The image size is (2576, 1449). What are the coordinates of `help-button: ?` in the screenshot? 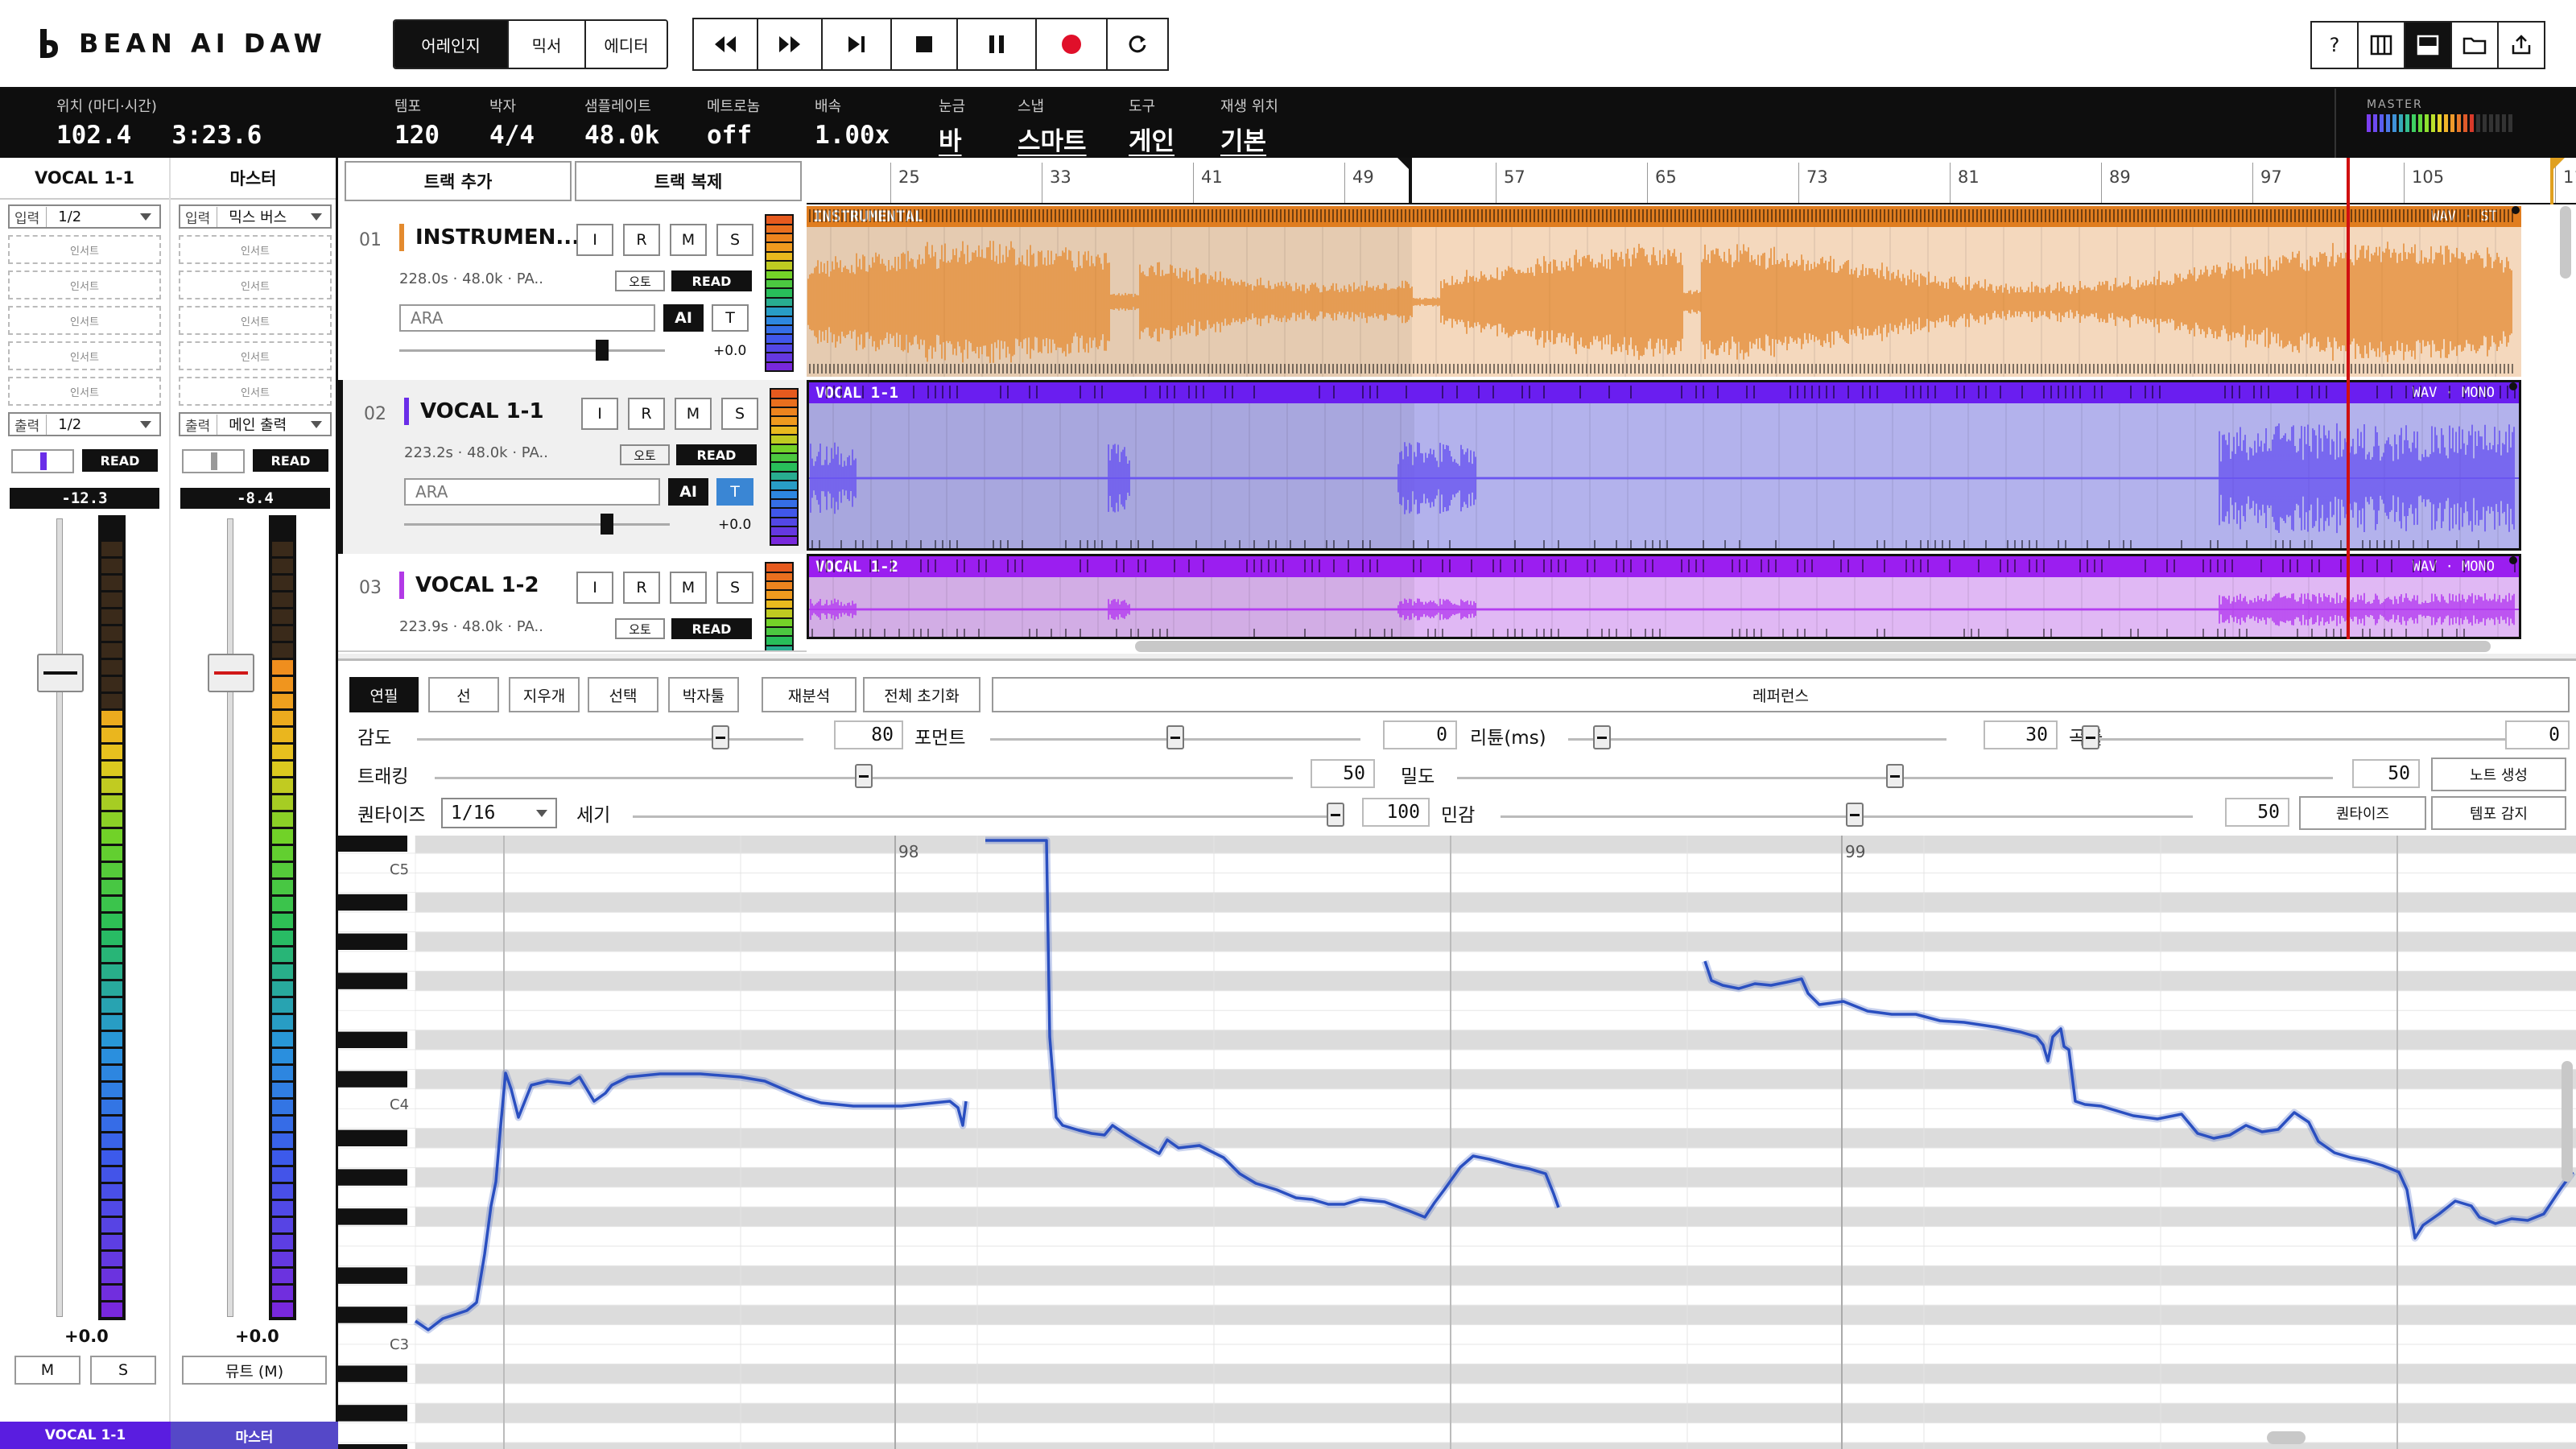 It's located at (2334, 45).